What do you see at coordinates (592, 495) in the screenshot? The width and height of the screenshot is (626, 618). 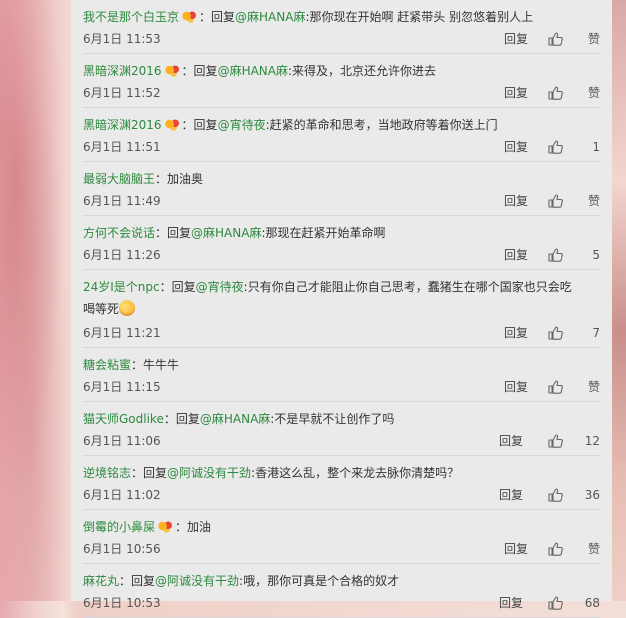 I see `like-count: 36` at bounding box center [592, 495].